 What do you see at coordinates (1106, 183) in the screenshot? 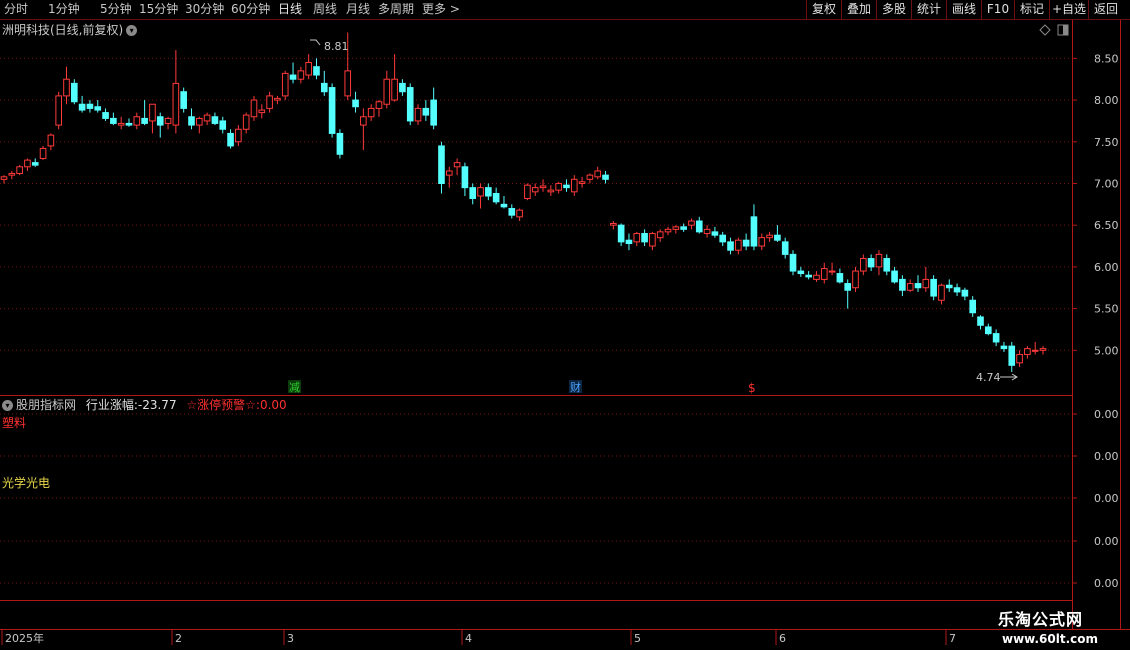
I see `y-tick-label: 7.00` at bounding box center [1106, 183].